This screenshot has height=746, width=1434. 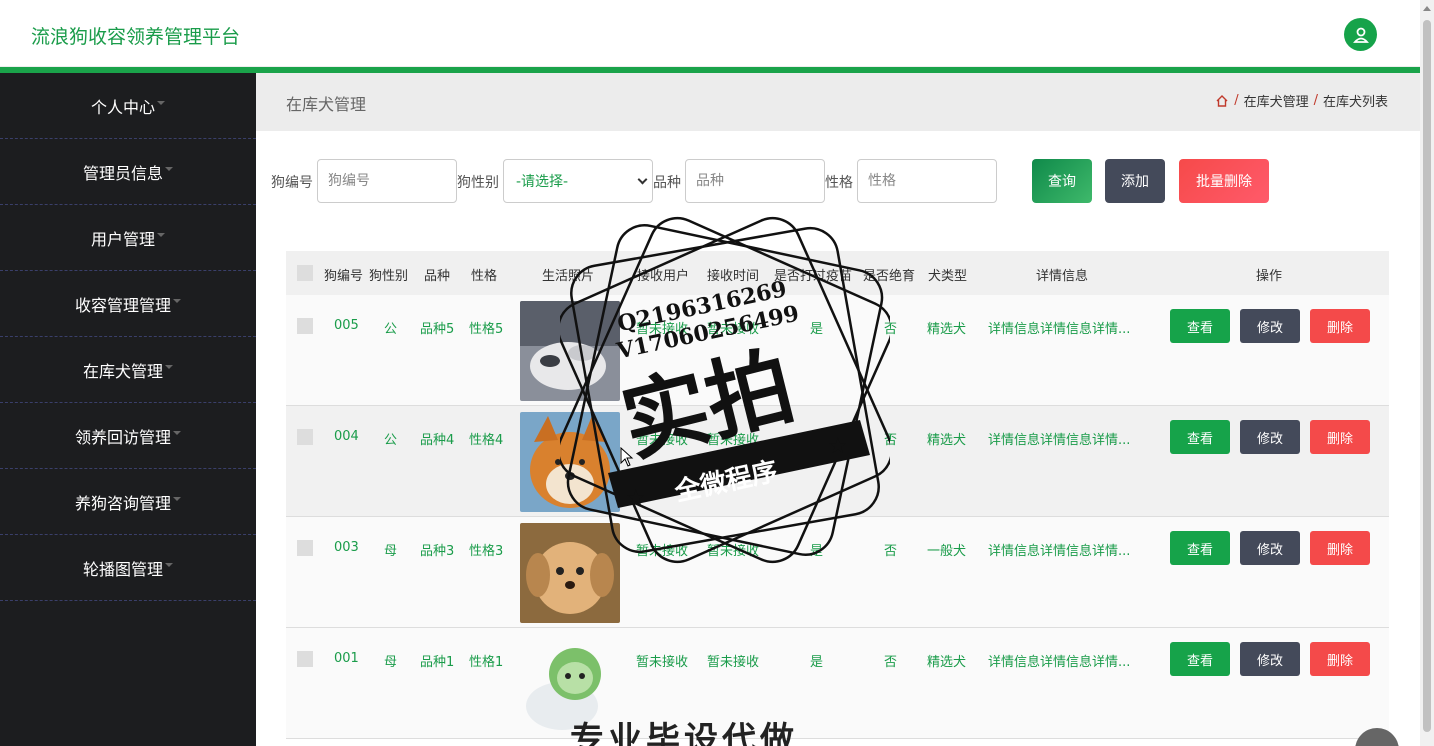 I want to click on sidebar-item-label: 管理员信息, so click(x=122, y=173).